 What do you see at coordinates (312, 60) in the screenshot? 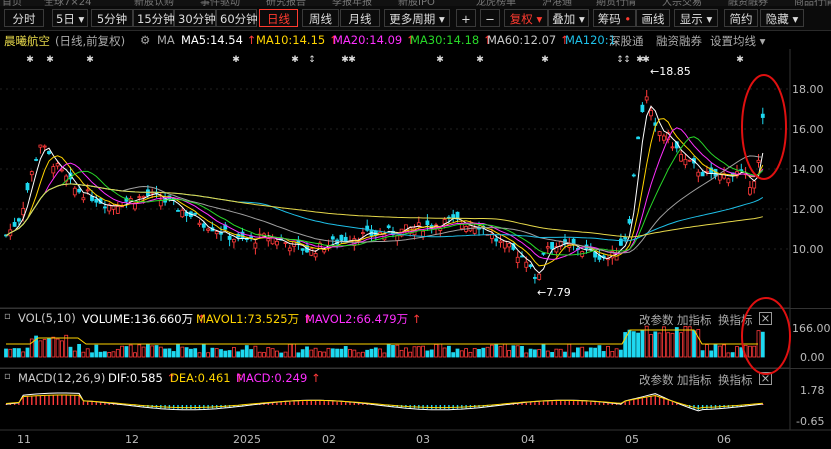
I see `event-marker-icon: ↕` at bounding box center [312, 60].